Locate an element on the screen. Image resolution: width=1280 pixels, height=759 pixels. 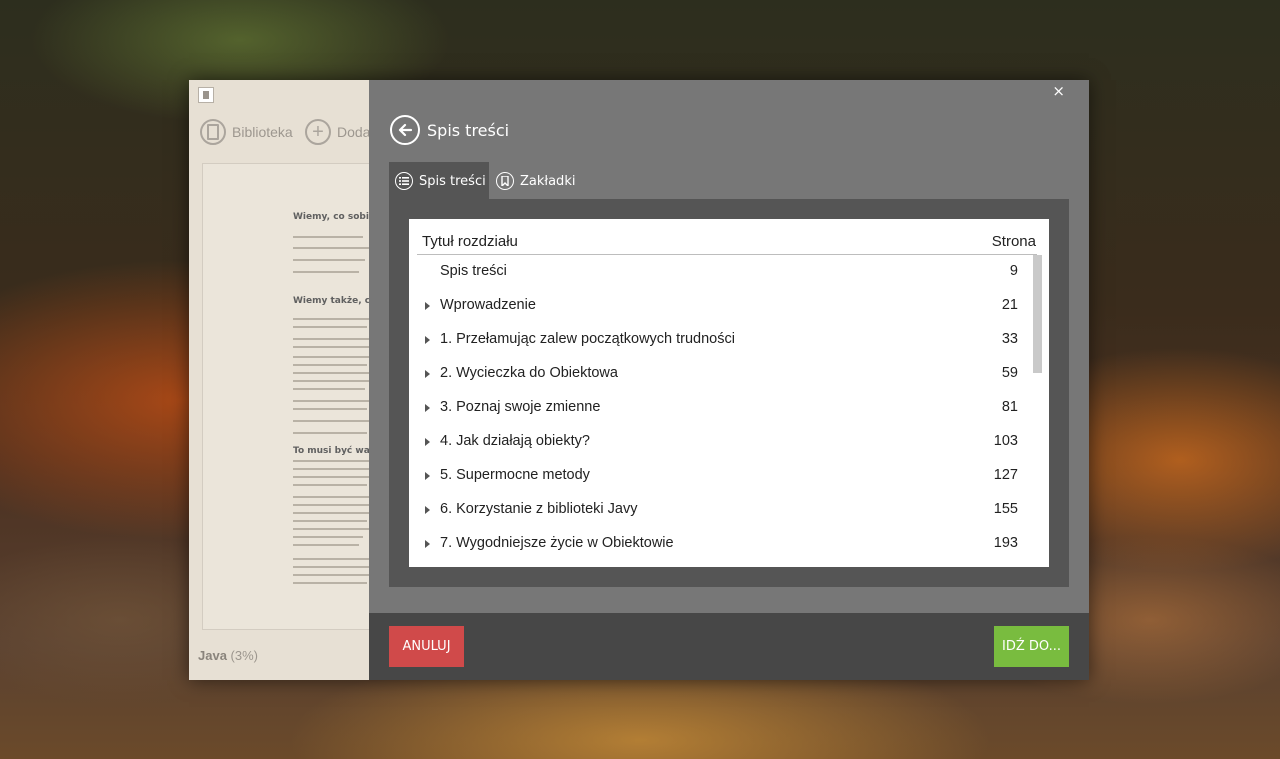
preview-heading: Wiemy także, co s is located at coordinates (332, 301).